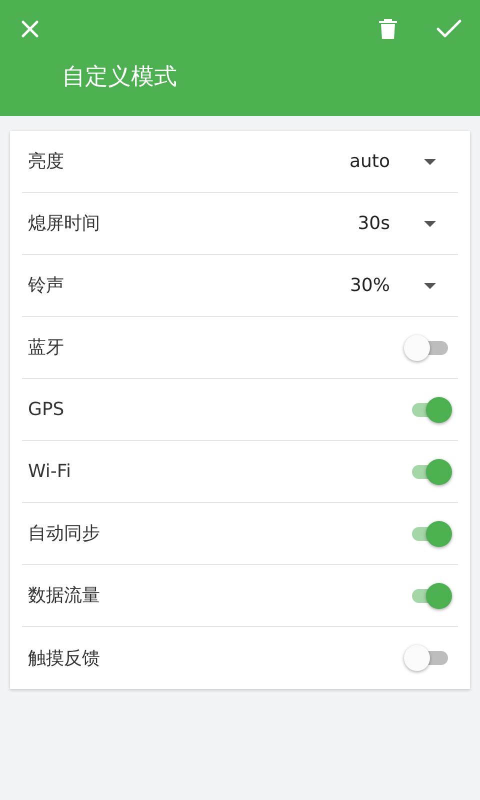 This screenshot has height=800, width=480. What do you see at coordinates (408, 223) in the screenshot?
I see `dropdown: 30s` at bounding box center [408, 223].